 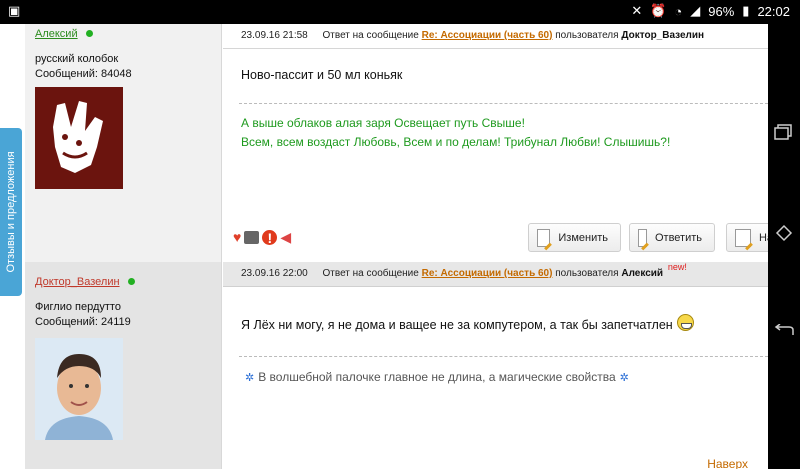 I want to click on notification-icons: ▣, so click(x=14, y=11).